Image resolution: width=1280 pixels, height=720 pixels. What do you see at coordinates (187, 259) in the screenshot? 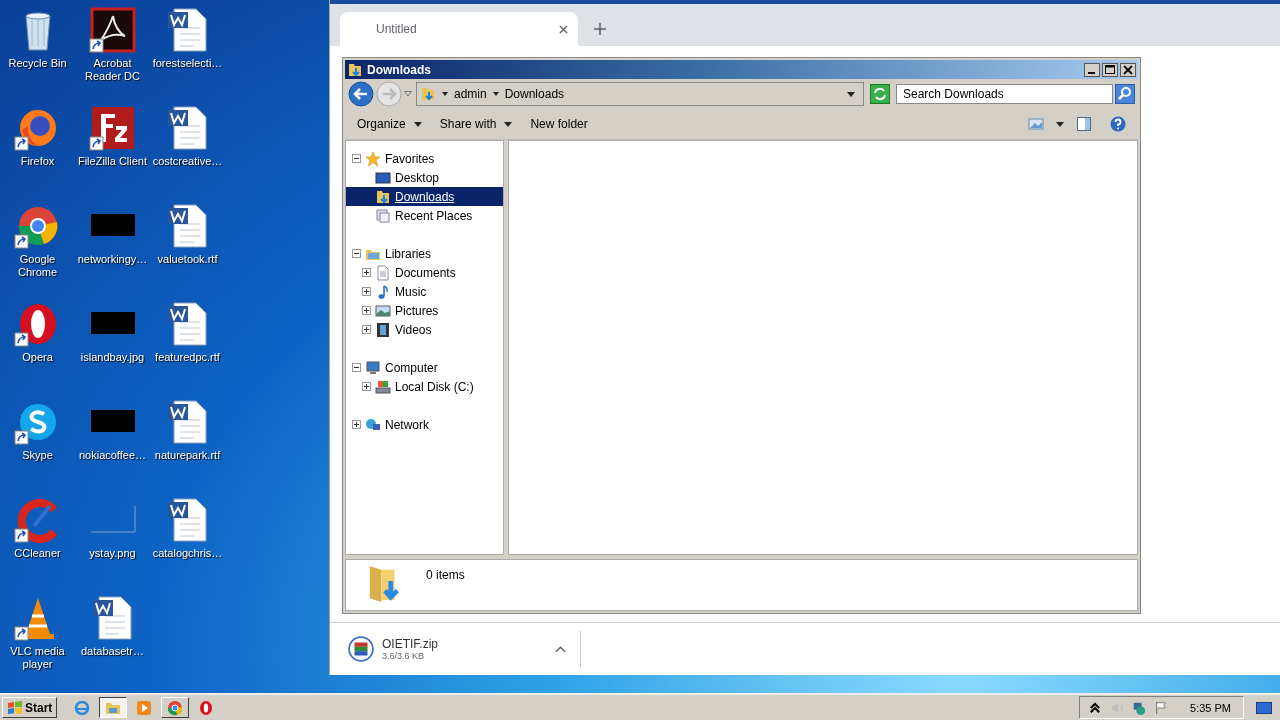
I see `icon-label: valuetook.rtf` at bounding box center [187, 259].